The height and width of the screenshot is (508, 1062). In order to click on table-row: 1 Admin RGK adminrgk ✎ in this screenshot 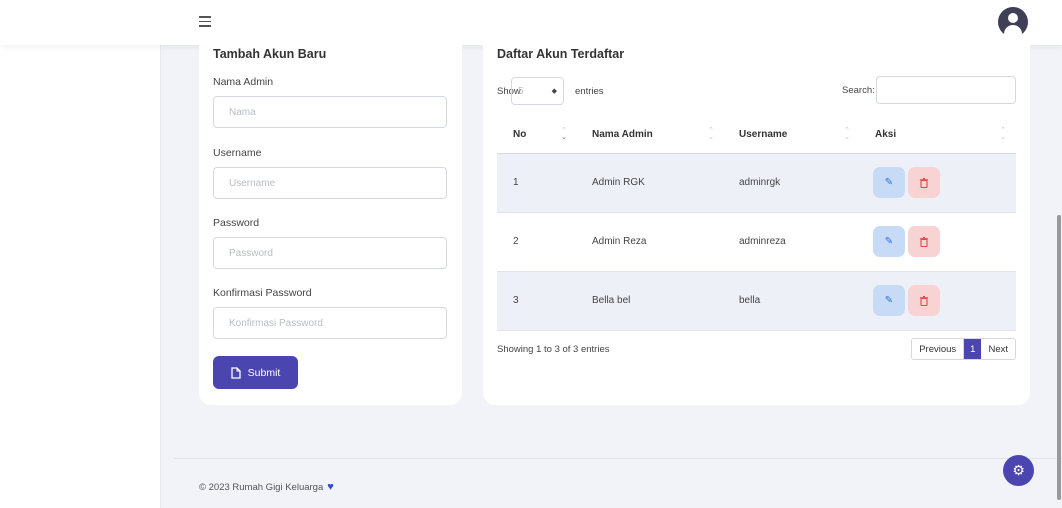, I will do `click(756, 183)`.